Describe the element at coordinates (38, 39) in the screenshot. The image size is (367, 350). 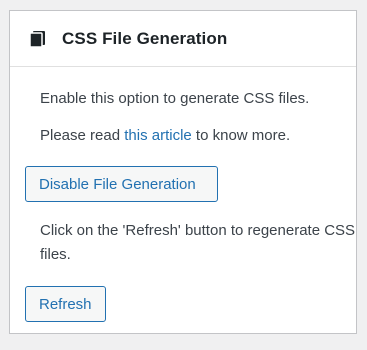
I see `book-icon` at that location.